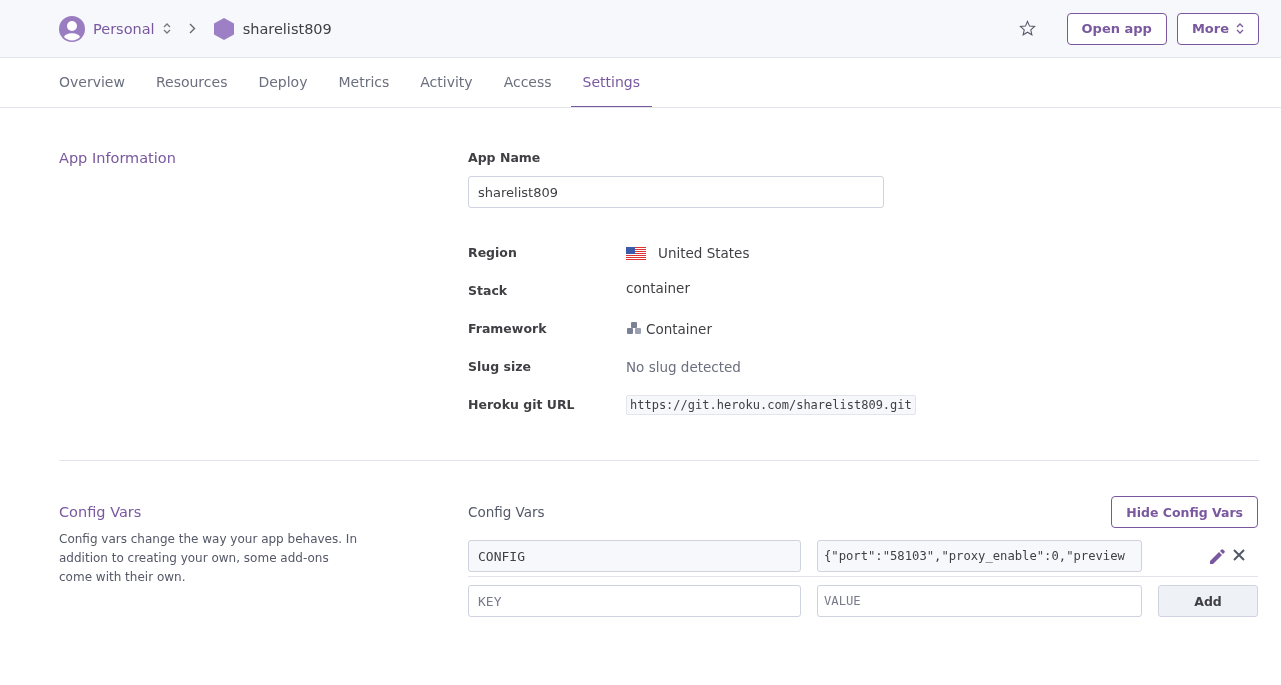 The height and width of the screenshot is (685, 1281). What do you see at coordinates (506, 512) in the screenshot?
I see `config-vars-heading: Config Vars` at bounding box center [506, 512].